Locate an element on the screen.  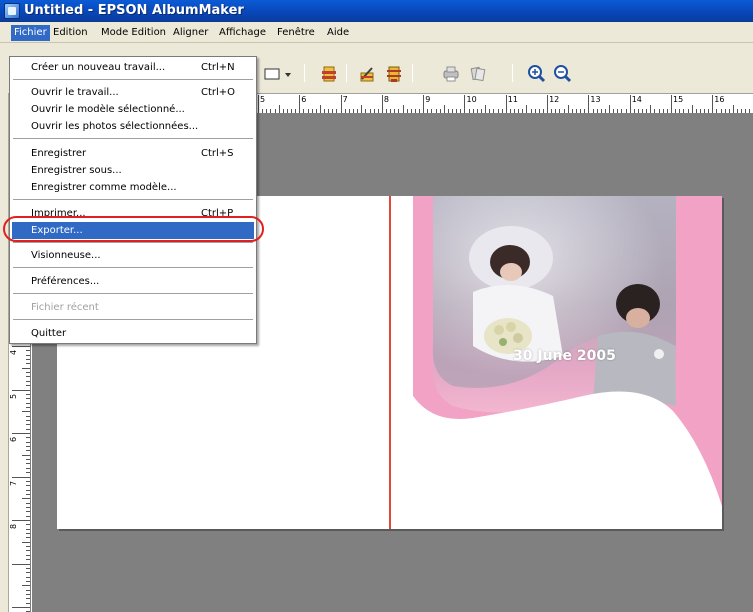
ruler-number: 13 is located at coordinates (595, 99).